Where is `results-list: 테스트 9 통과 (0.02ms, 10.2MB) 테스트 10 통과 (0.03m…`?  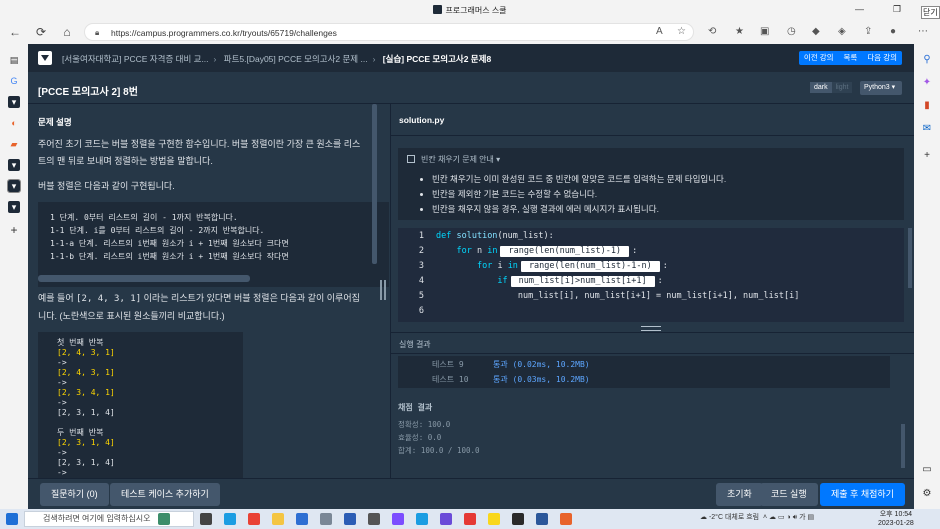
results-list: 테스트 9 통과 (0.02ms, 10.2MB) 테스트 10 통과 (0.03m… is located at coordinates (644, 372).